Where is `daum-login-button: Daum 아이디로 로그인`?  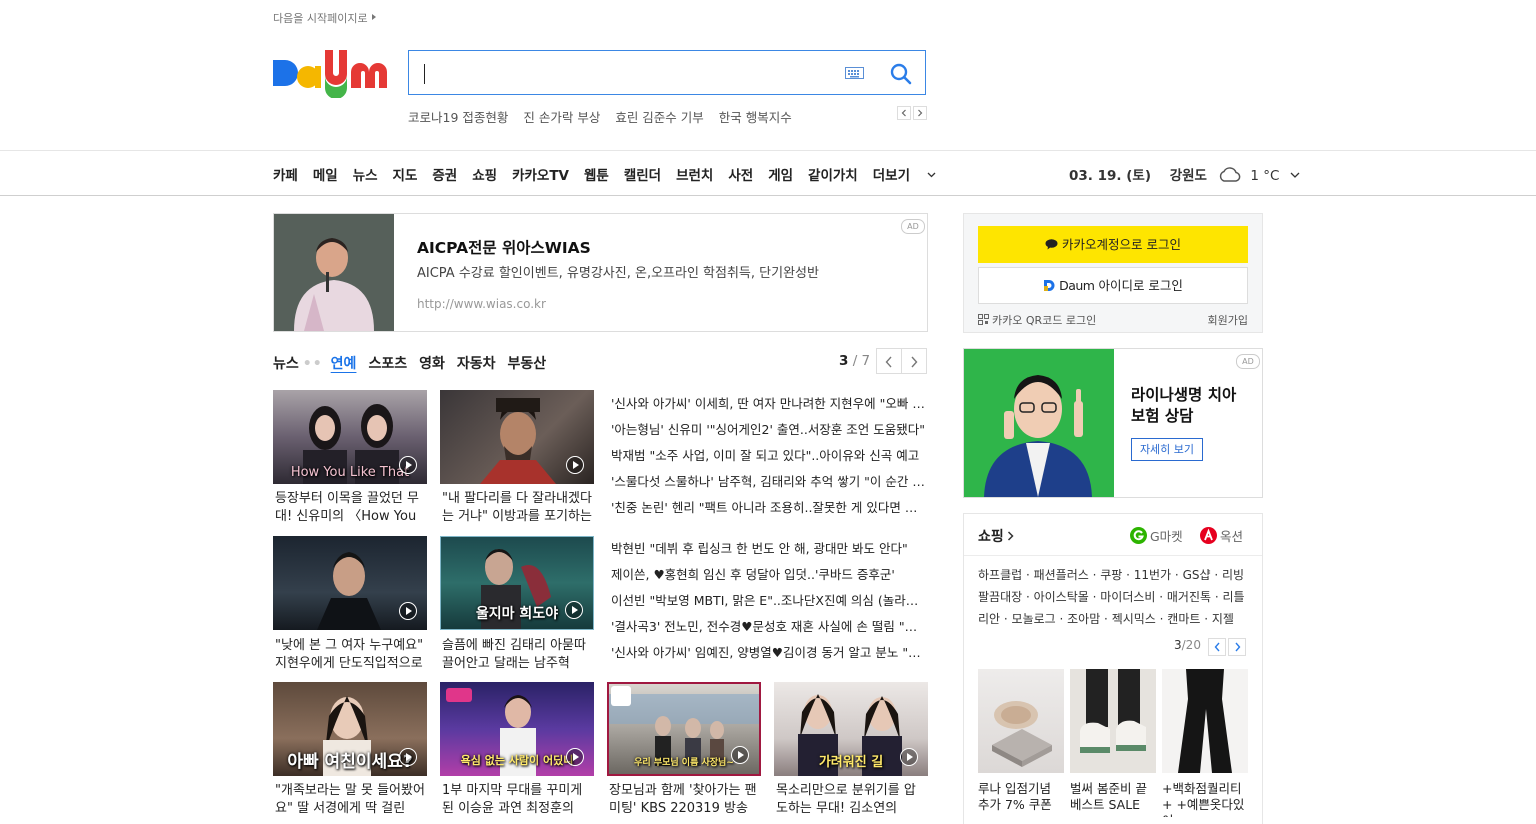 daum-login-button: Daum 아이디로 로그인 is located at coordinates (1113, 285).